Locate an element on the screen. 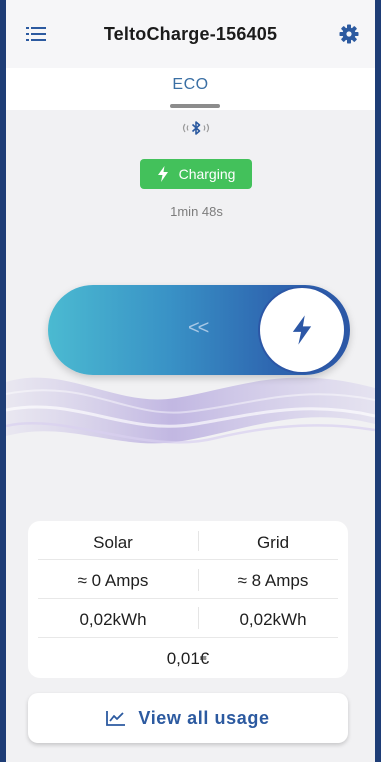 The height and width of the screenshot is (762, 381). view-all-usage-button: View all usage is located at coordinates (188, 718).